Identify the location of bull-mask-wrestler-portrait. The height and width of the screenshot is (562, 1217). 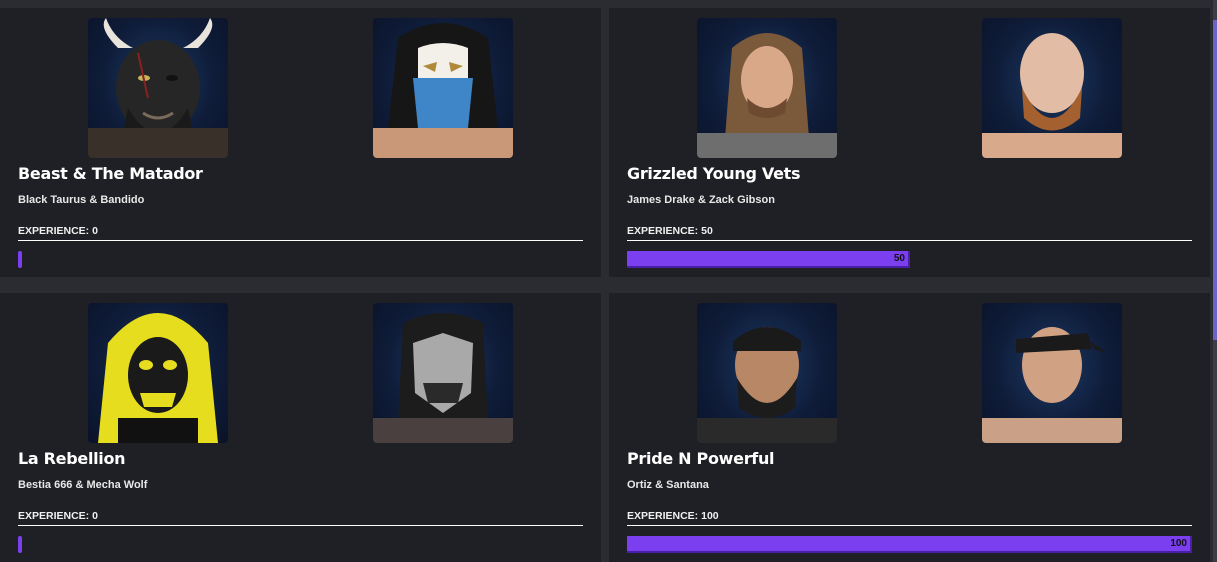
(158, 88).